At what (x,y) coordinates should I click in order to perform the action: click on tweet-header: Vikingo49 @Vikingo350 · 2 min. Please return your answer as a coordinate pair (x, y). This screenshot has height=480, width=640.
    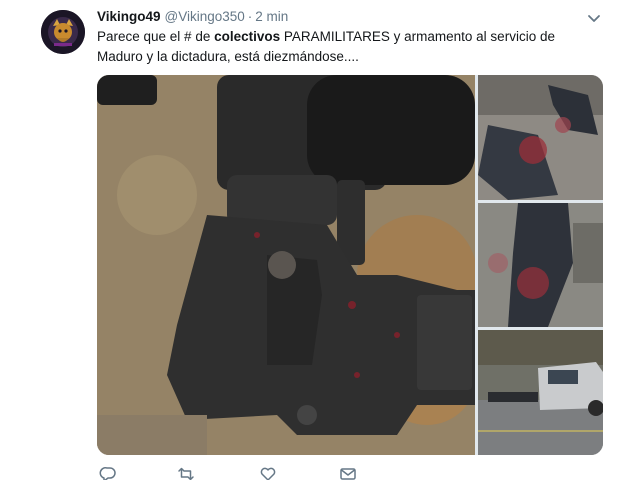
    Looking at the image, I should click on (192, 17).